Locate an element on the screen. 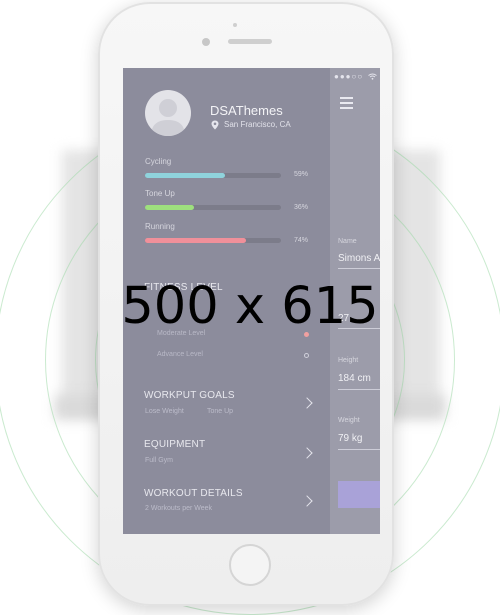 Image resolution: width=500 pixels, height=615 pixels. stat-percent-running: 74% is located at coordinates (301, 240).